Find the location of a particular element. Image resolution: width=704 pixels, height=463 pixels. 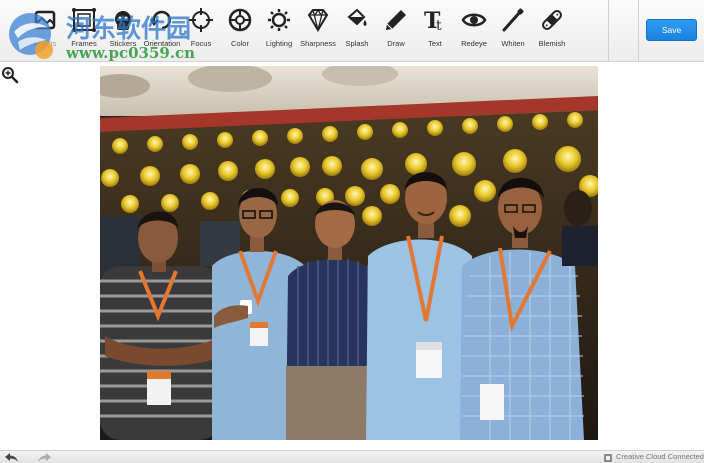

zoom-in-icon is located at coordinates (10, 75).